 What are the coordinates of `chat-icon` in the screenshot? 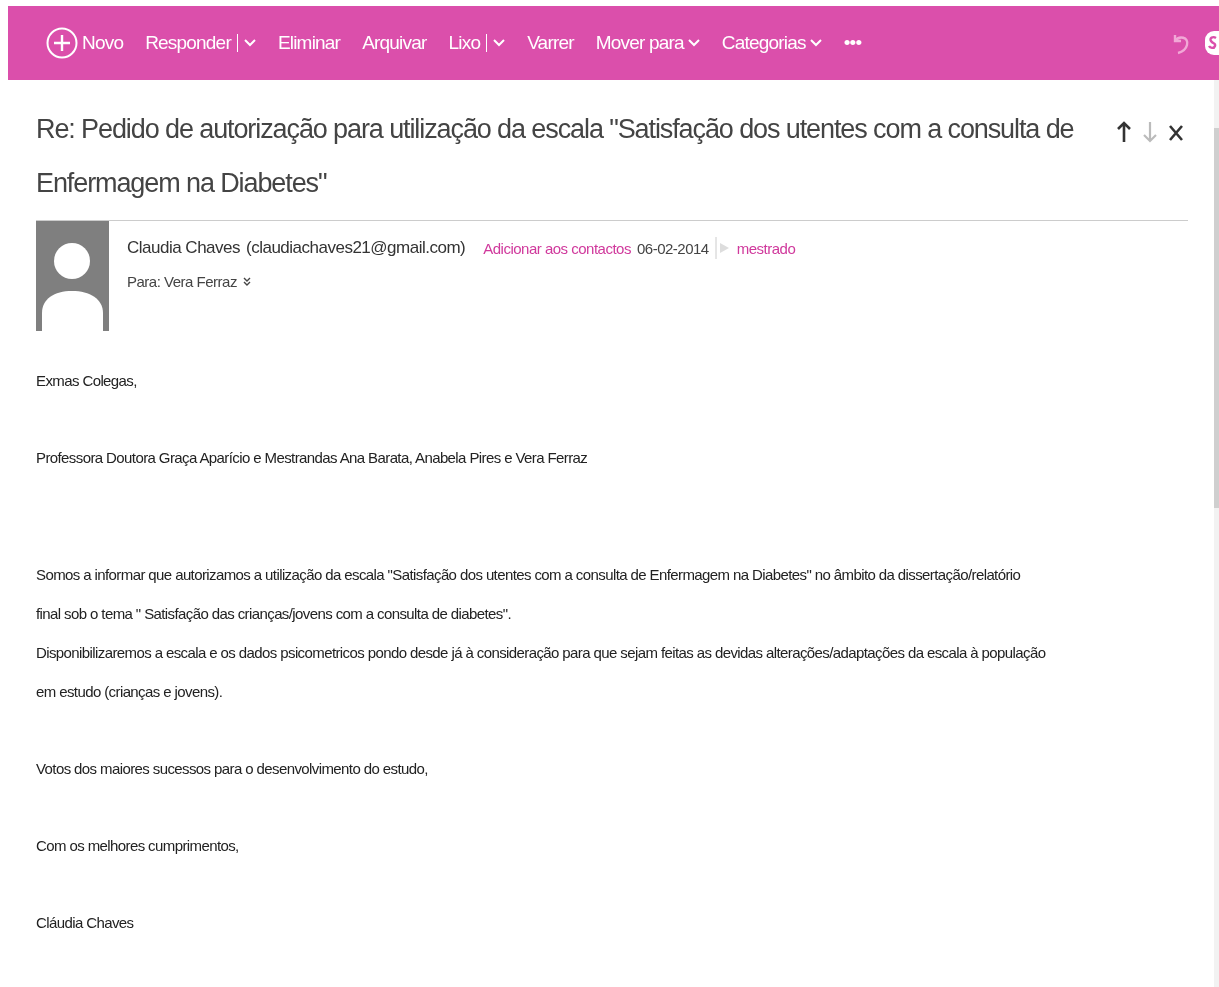 It's located at (1212, 43).